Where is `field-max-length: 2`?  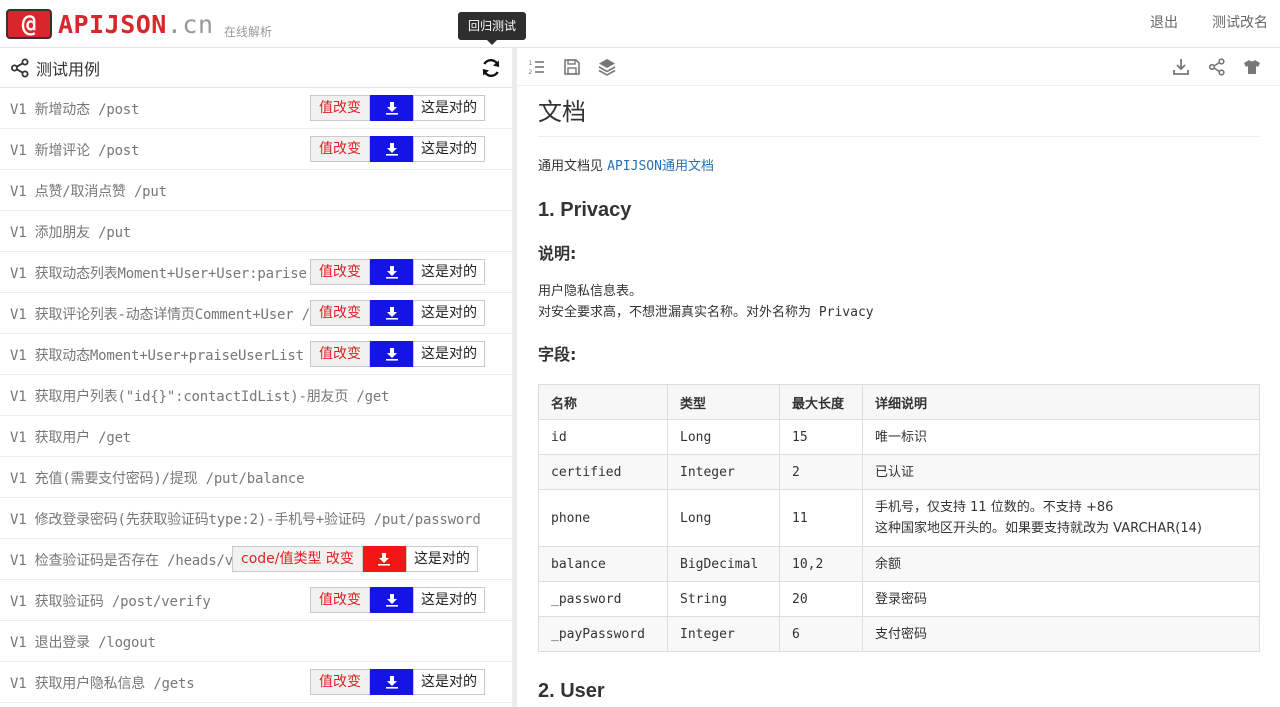 field-max-length: 2 is located at coordinates (821, 472).